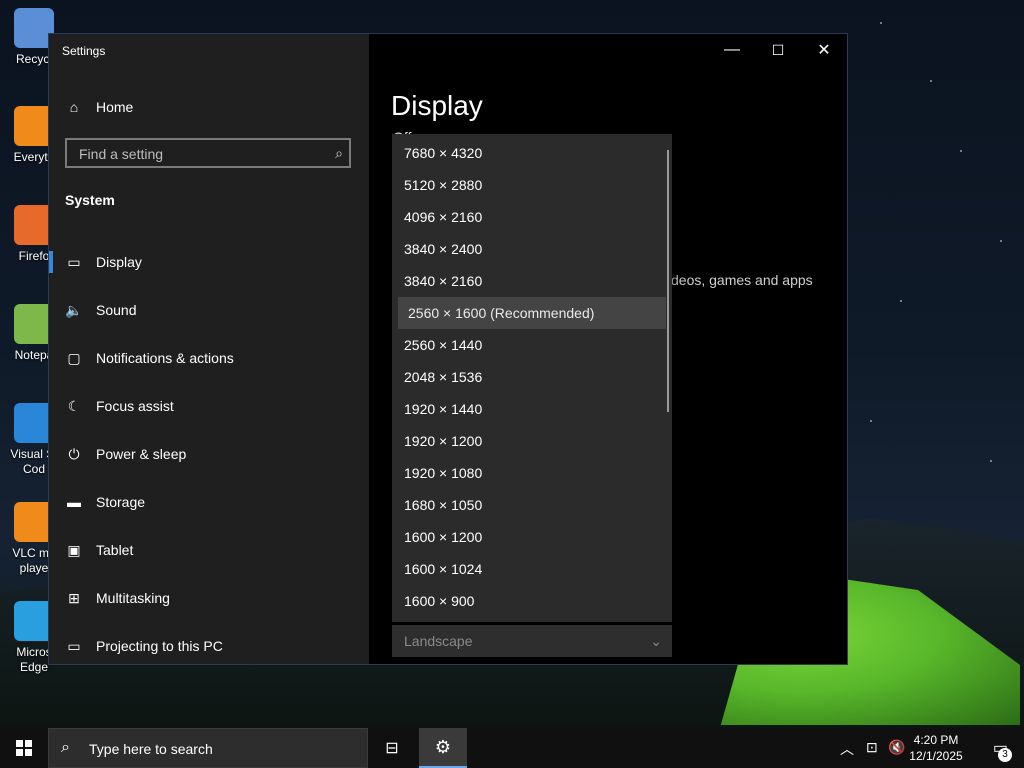  I want to click on sidebar-item-storage: ▬ Storage, so click(209, 502).